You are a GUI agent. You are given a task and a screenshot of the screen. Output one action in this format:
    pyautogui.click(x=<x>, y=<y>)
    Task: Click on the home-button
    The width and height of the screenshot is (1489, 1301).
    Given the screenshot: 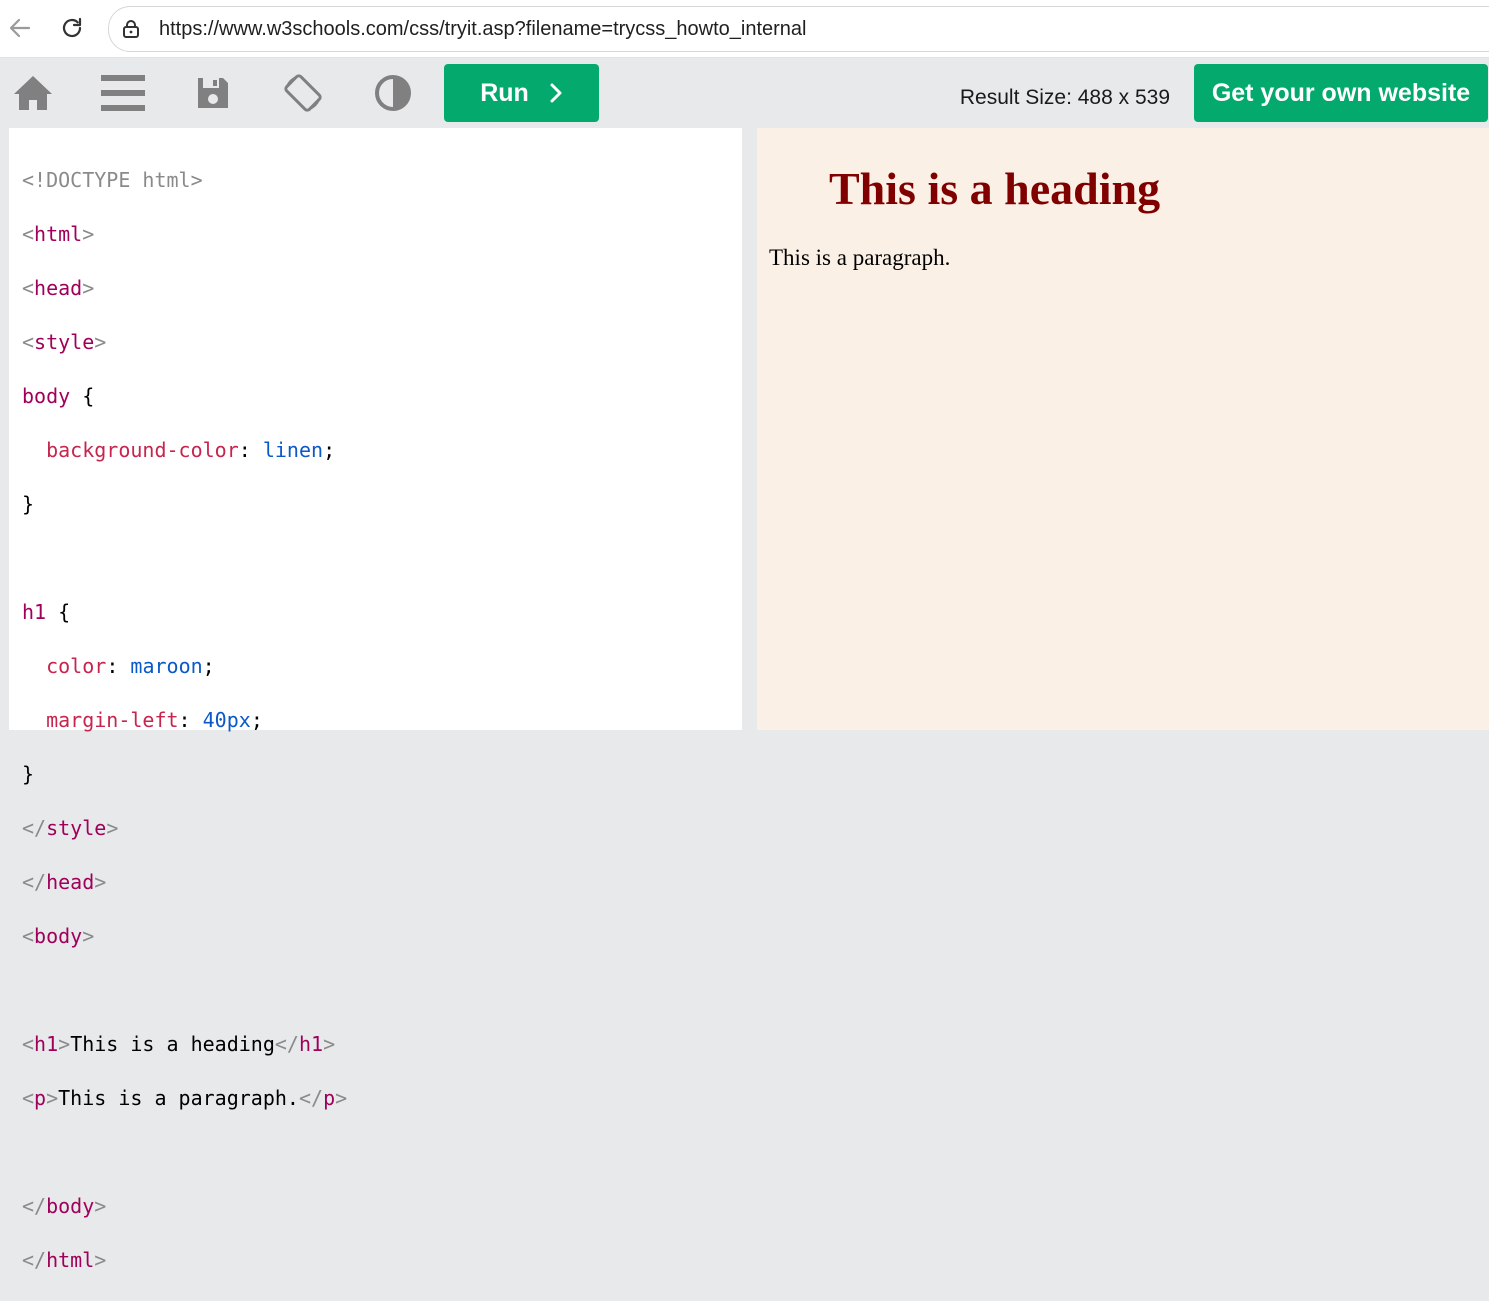 What is the action you would take?
    pyautogui.click(x=33, y=93)
    